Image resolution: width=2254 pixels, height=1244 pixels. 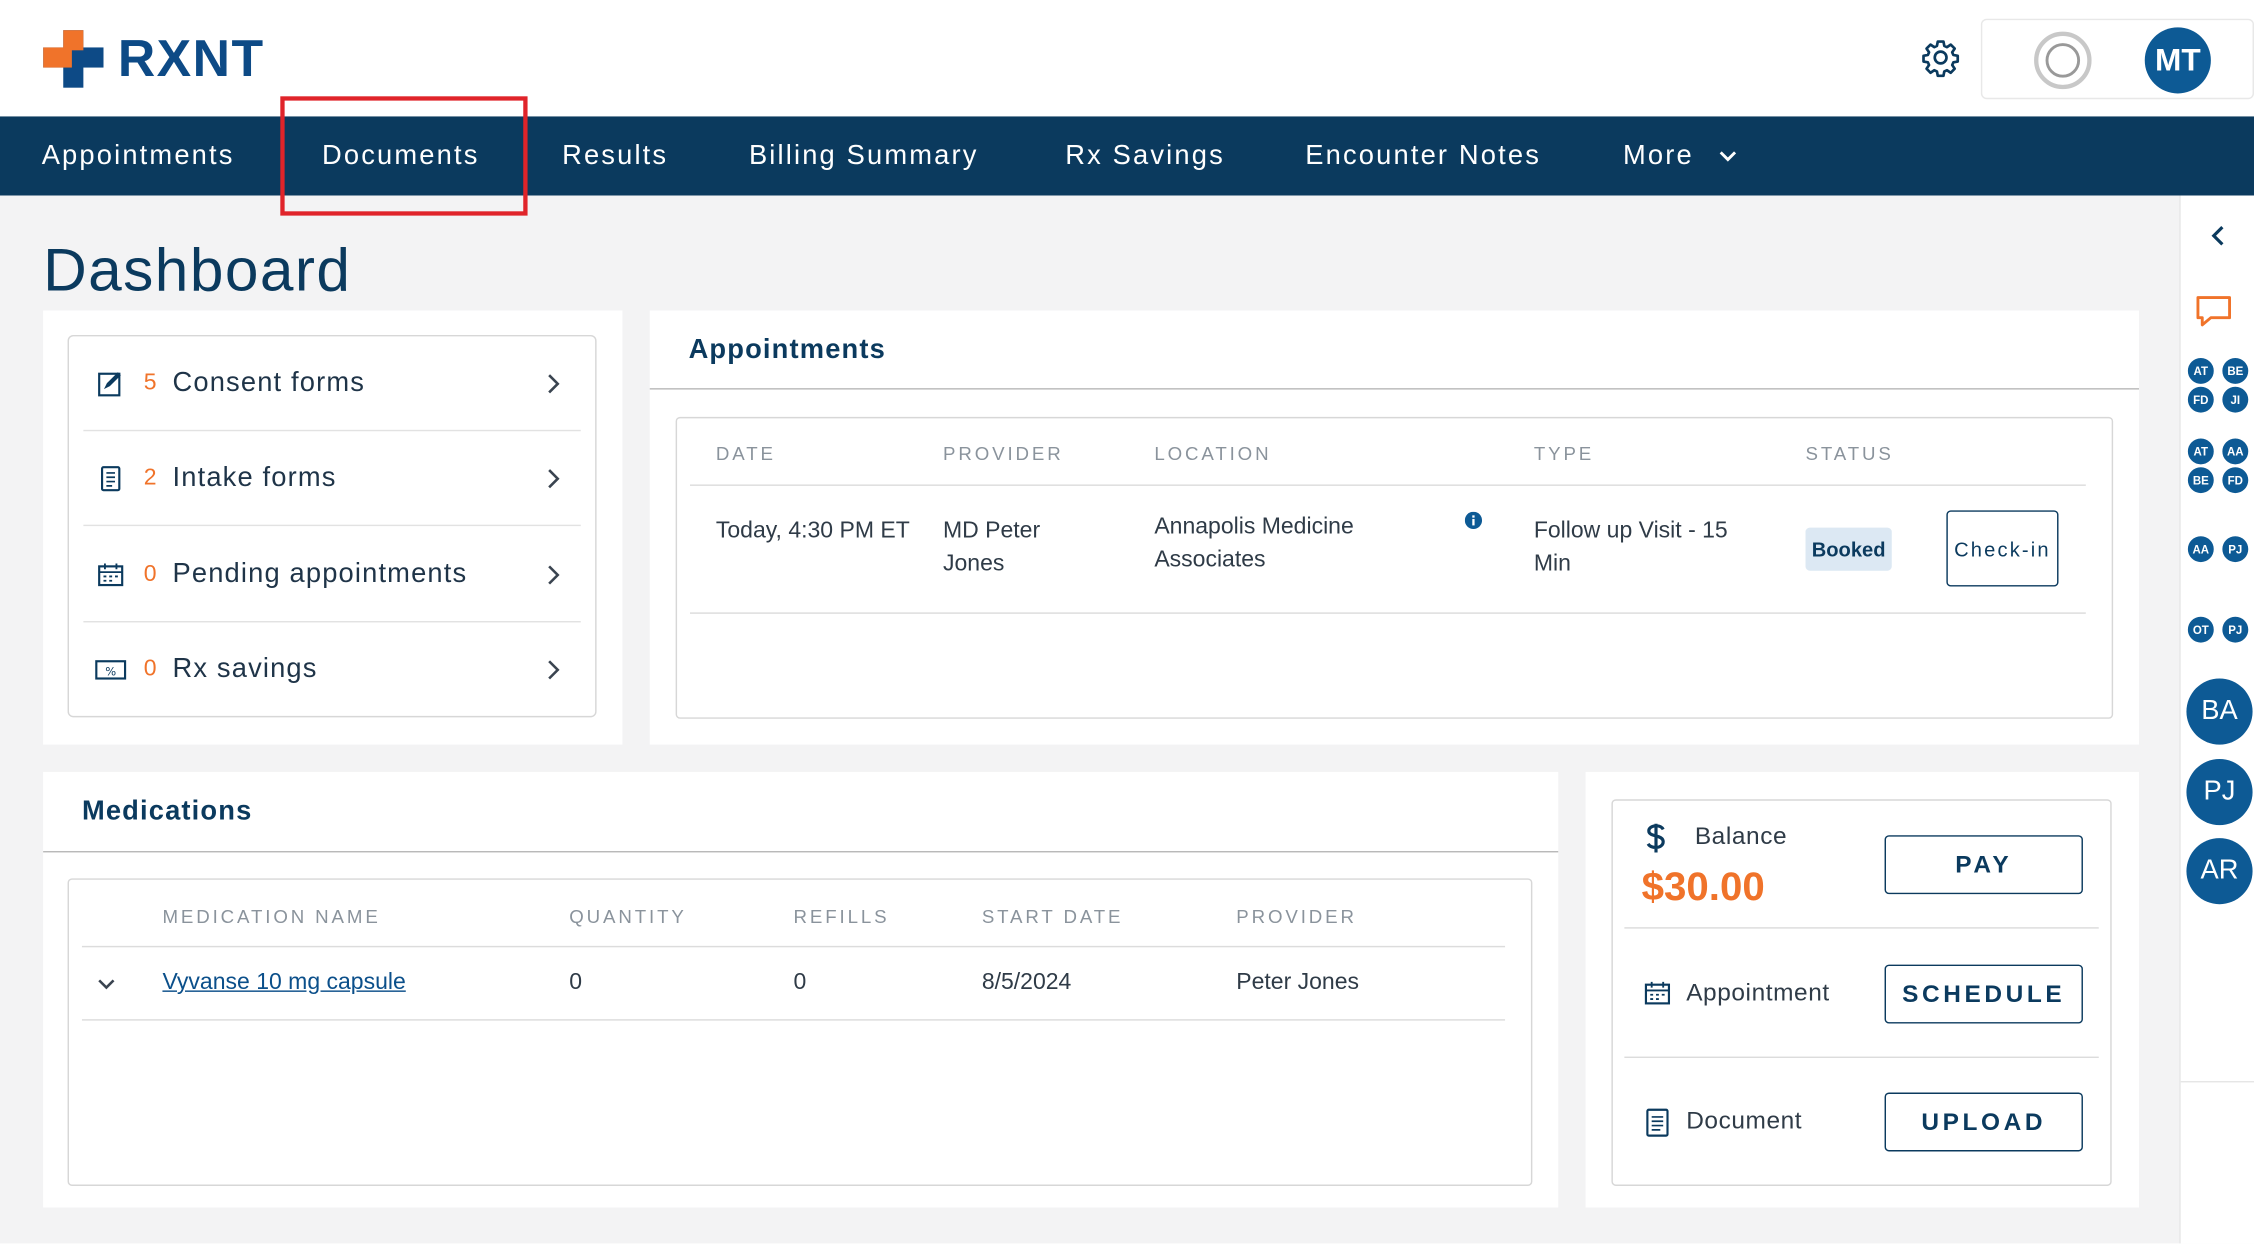 I want to click on column-header: REFILLS, so click(x=841, y=916).